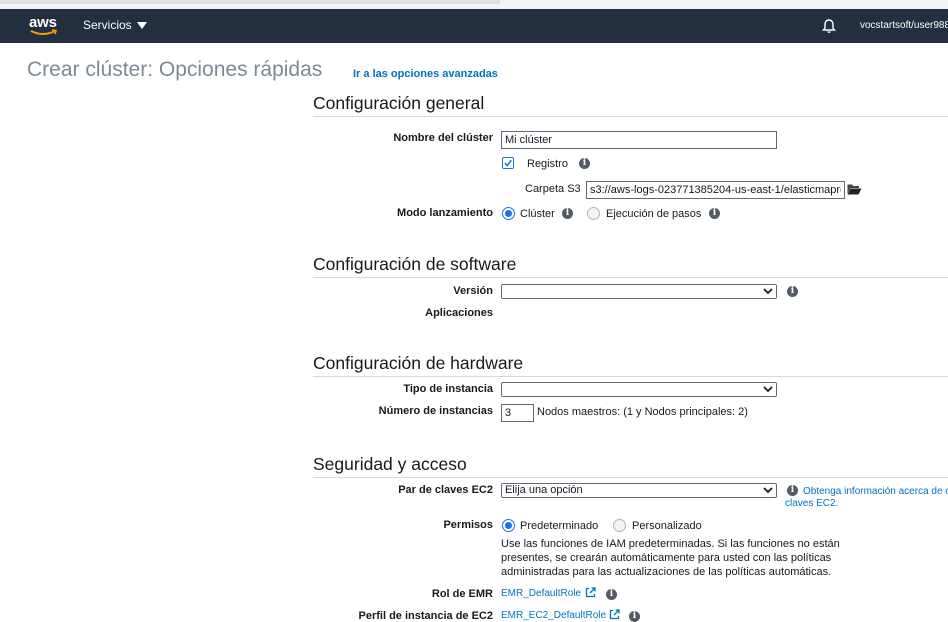  Describe the element at coordinates (474, 26) in the screenshot. I see `aws-navbar: aws Servicios vocstartsoft/user988` at that location.